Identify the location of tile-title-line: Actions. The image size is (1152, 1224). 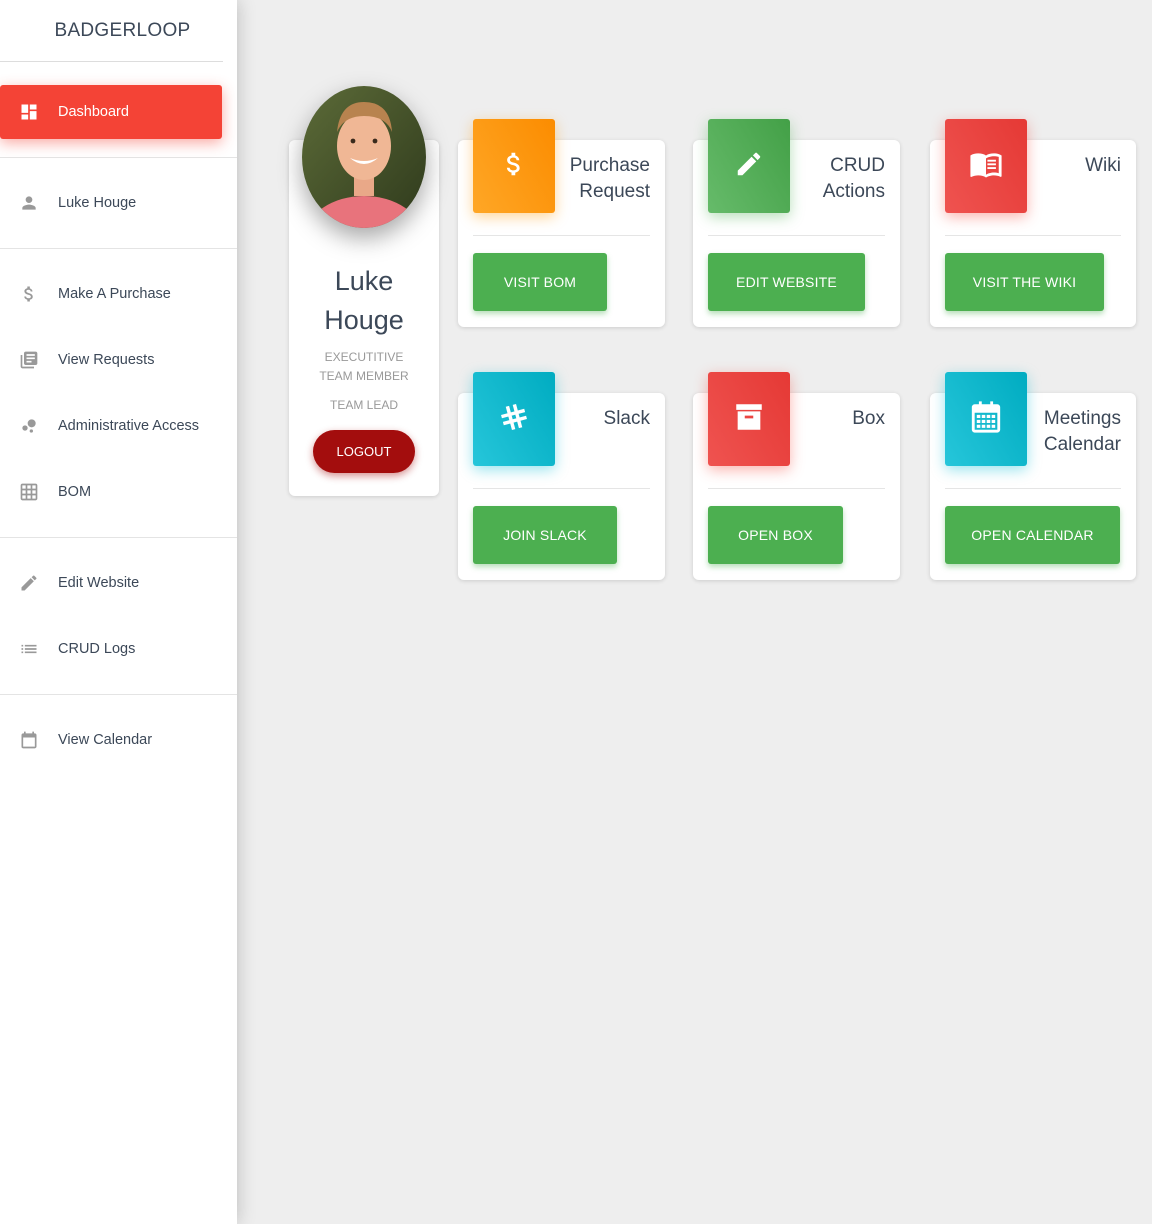
(853, 191).